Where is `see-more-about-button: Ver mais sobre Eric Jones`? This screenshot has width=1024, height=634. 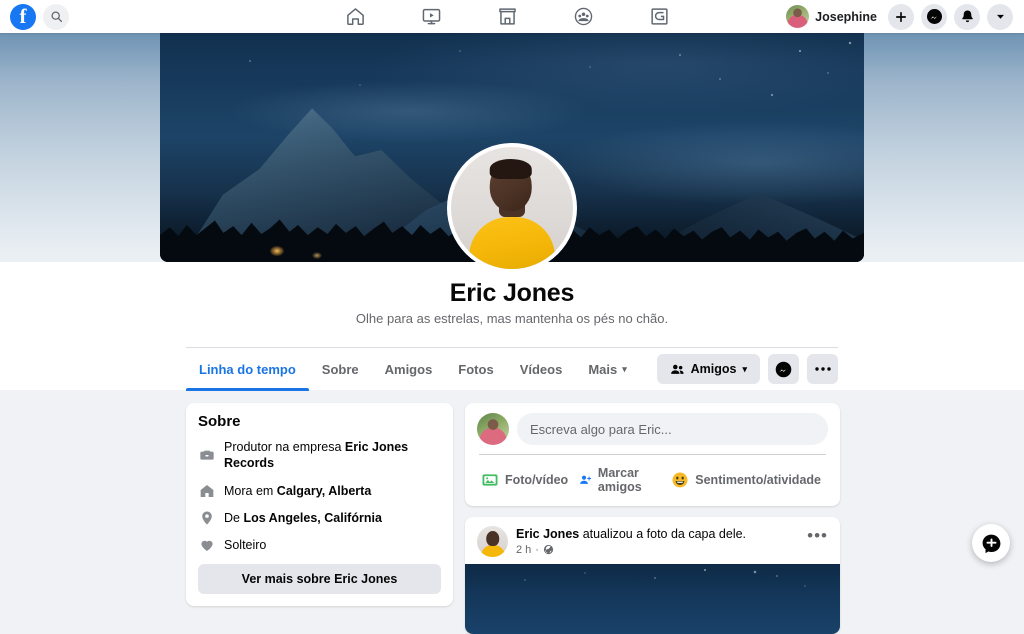
see-more-about-button: Ver mais sobre Eric Jones is located at coordinates (319, 579).